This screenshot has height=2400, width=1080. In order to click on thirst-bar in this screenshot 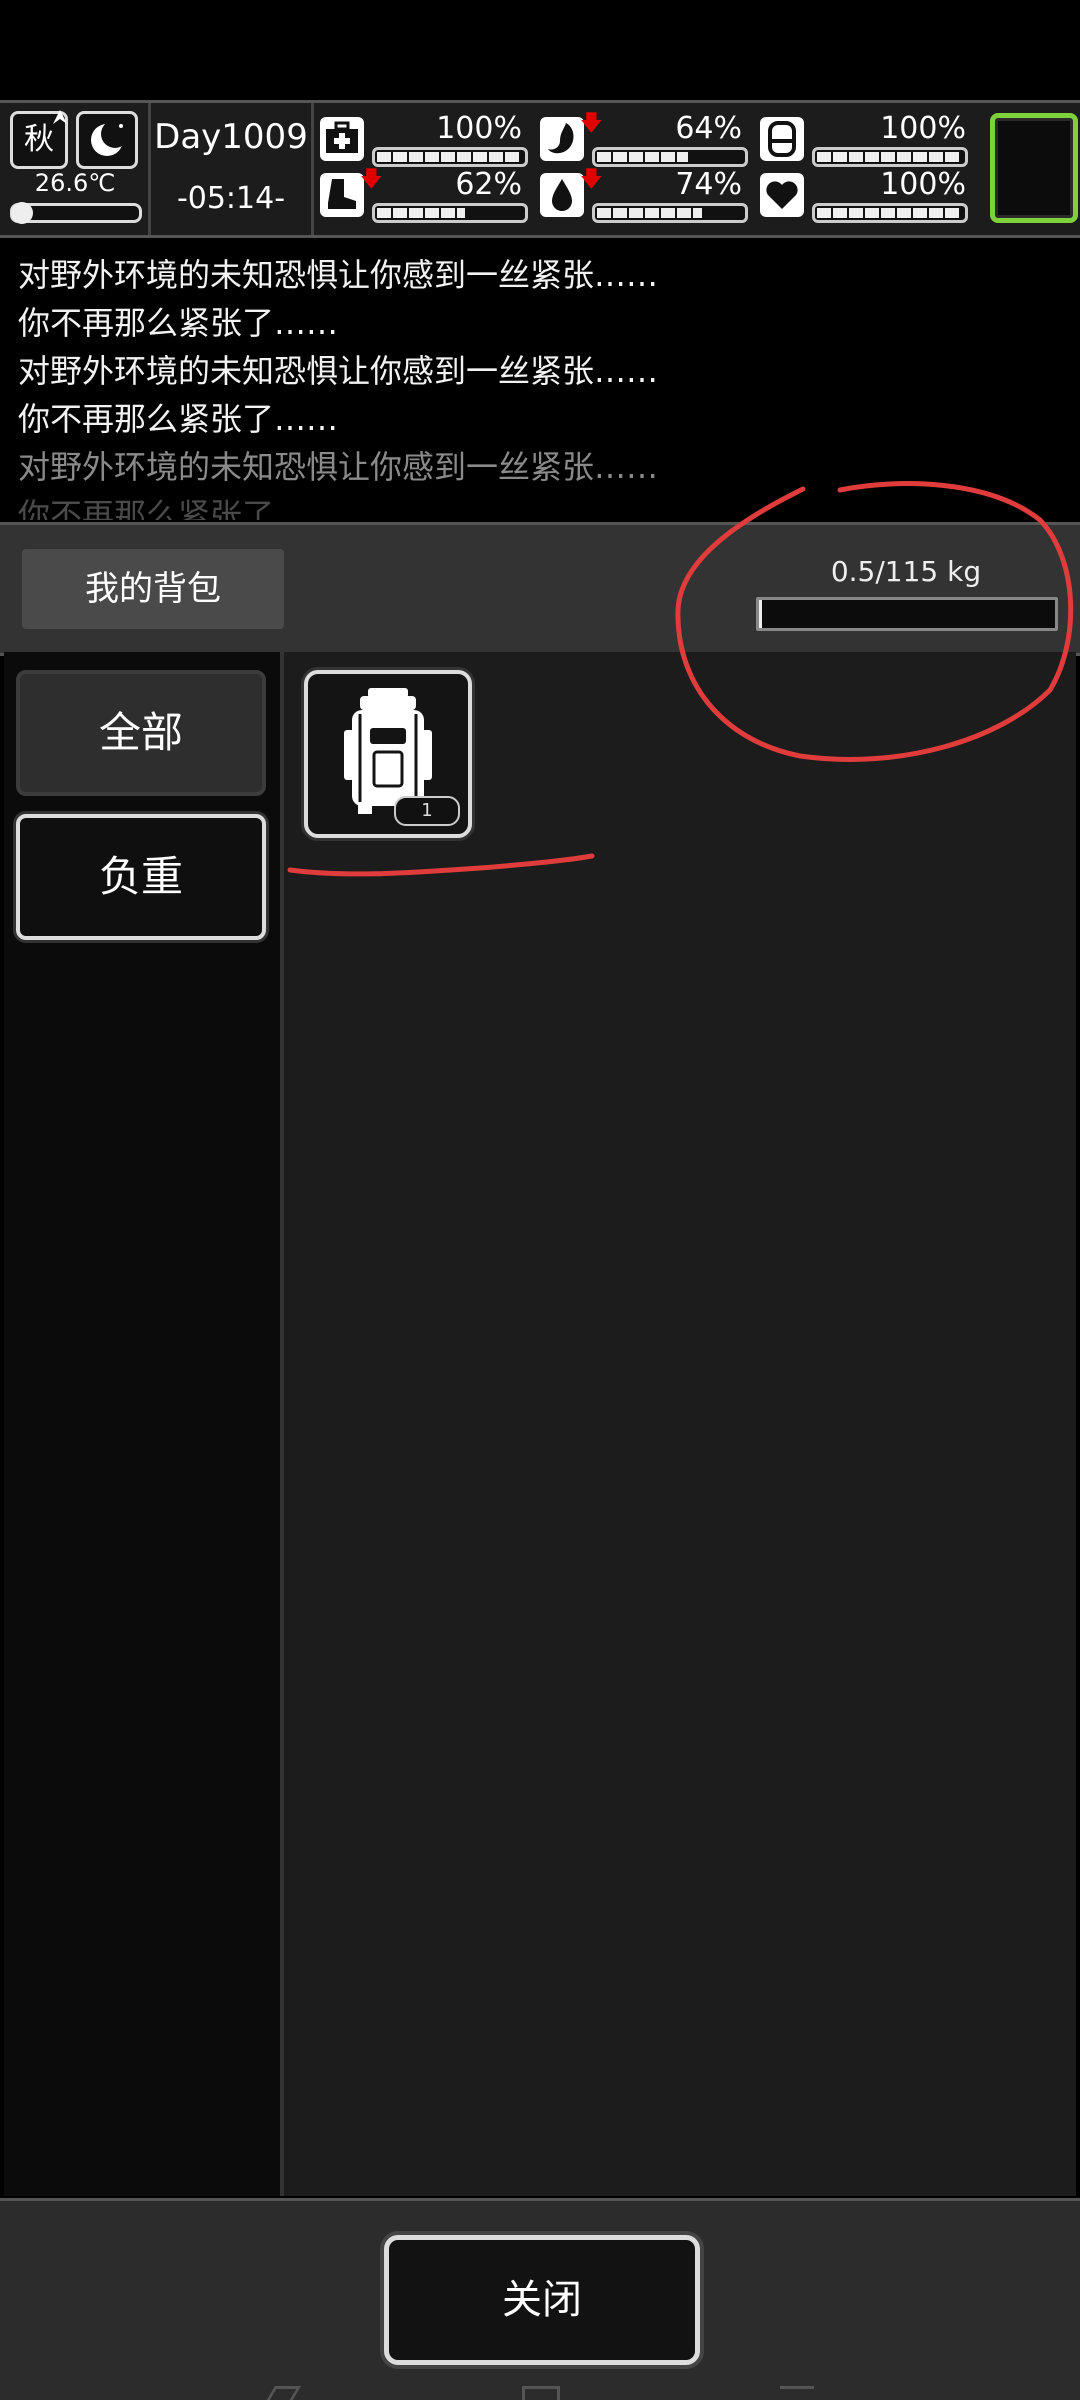, I will do `click(670, 213)`.